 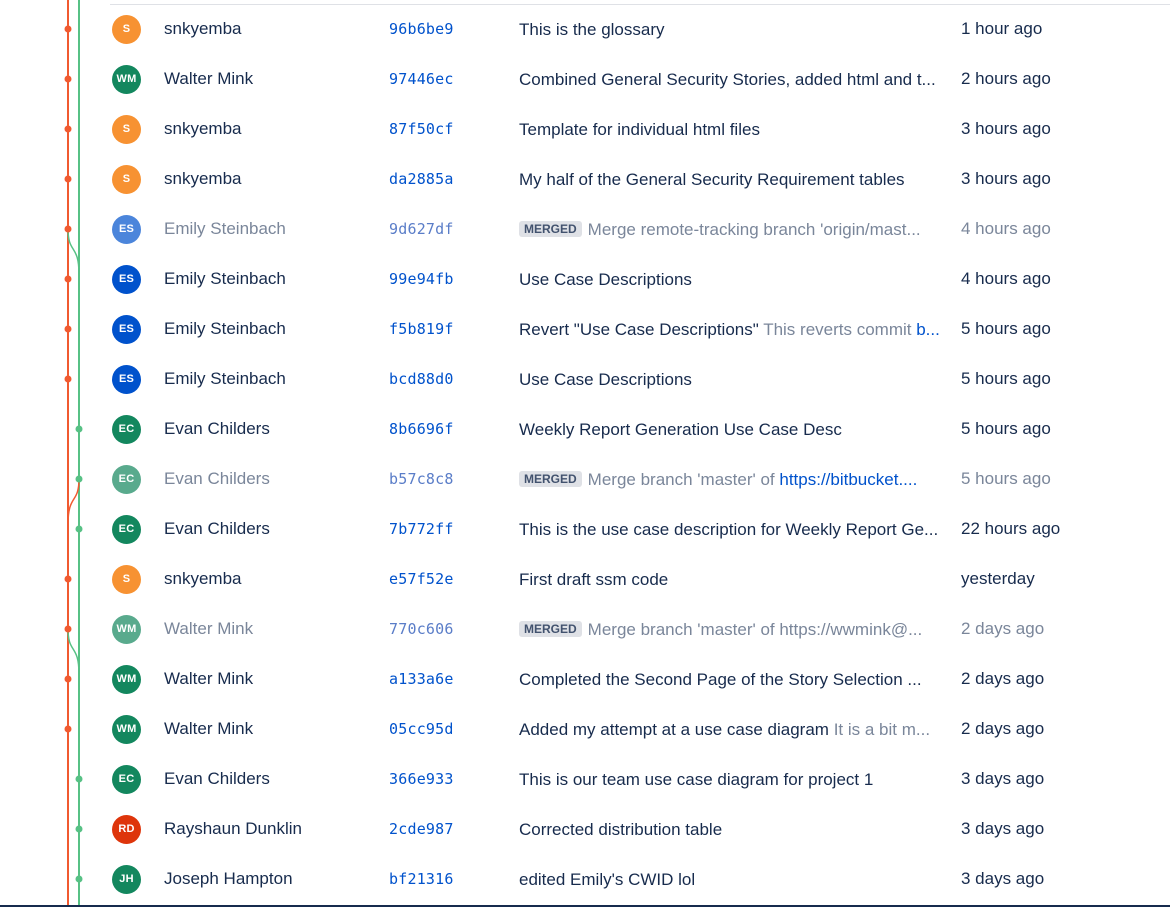 What do you see at coordinates (421, 479) in the screenshot?
I see `commit-hash-link: b57c8c8` at bounding box center [421, 479].